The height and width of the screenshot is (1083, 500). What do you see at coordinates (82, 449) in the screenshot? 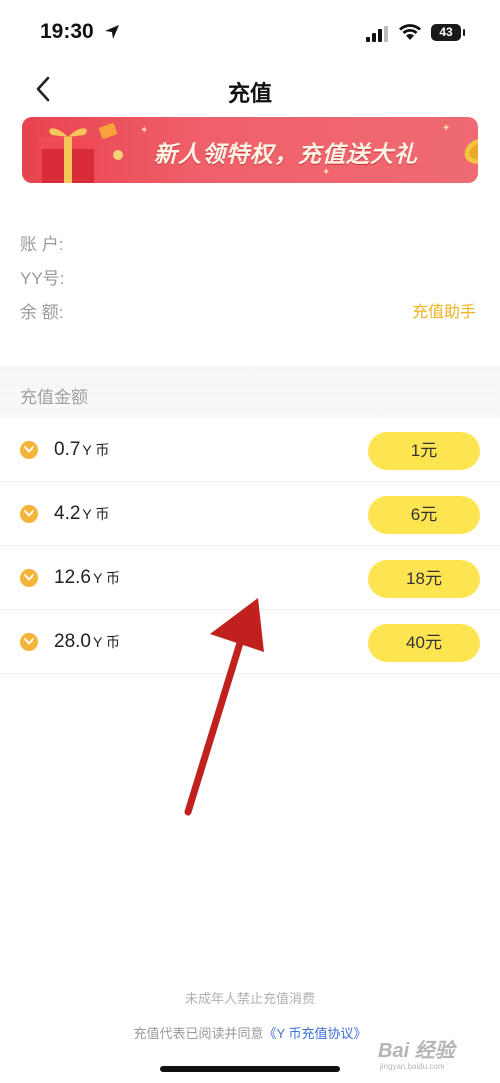
I see `option-amount: 0.7 Y 币` at bounding box center [82, 449].